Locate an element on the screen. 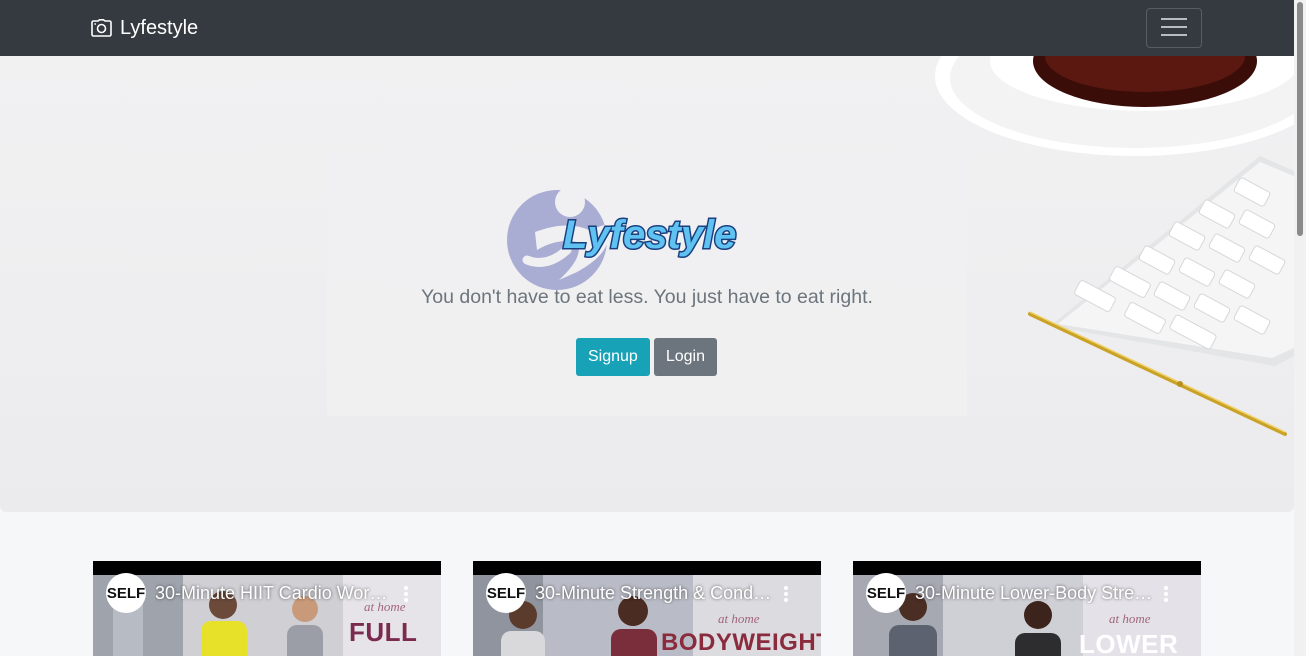 Image resolution: width=1306 pixels, height=656 pixels. svg-text: Lyfestyle is located at coordinates (649, 235).